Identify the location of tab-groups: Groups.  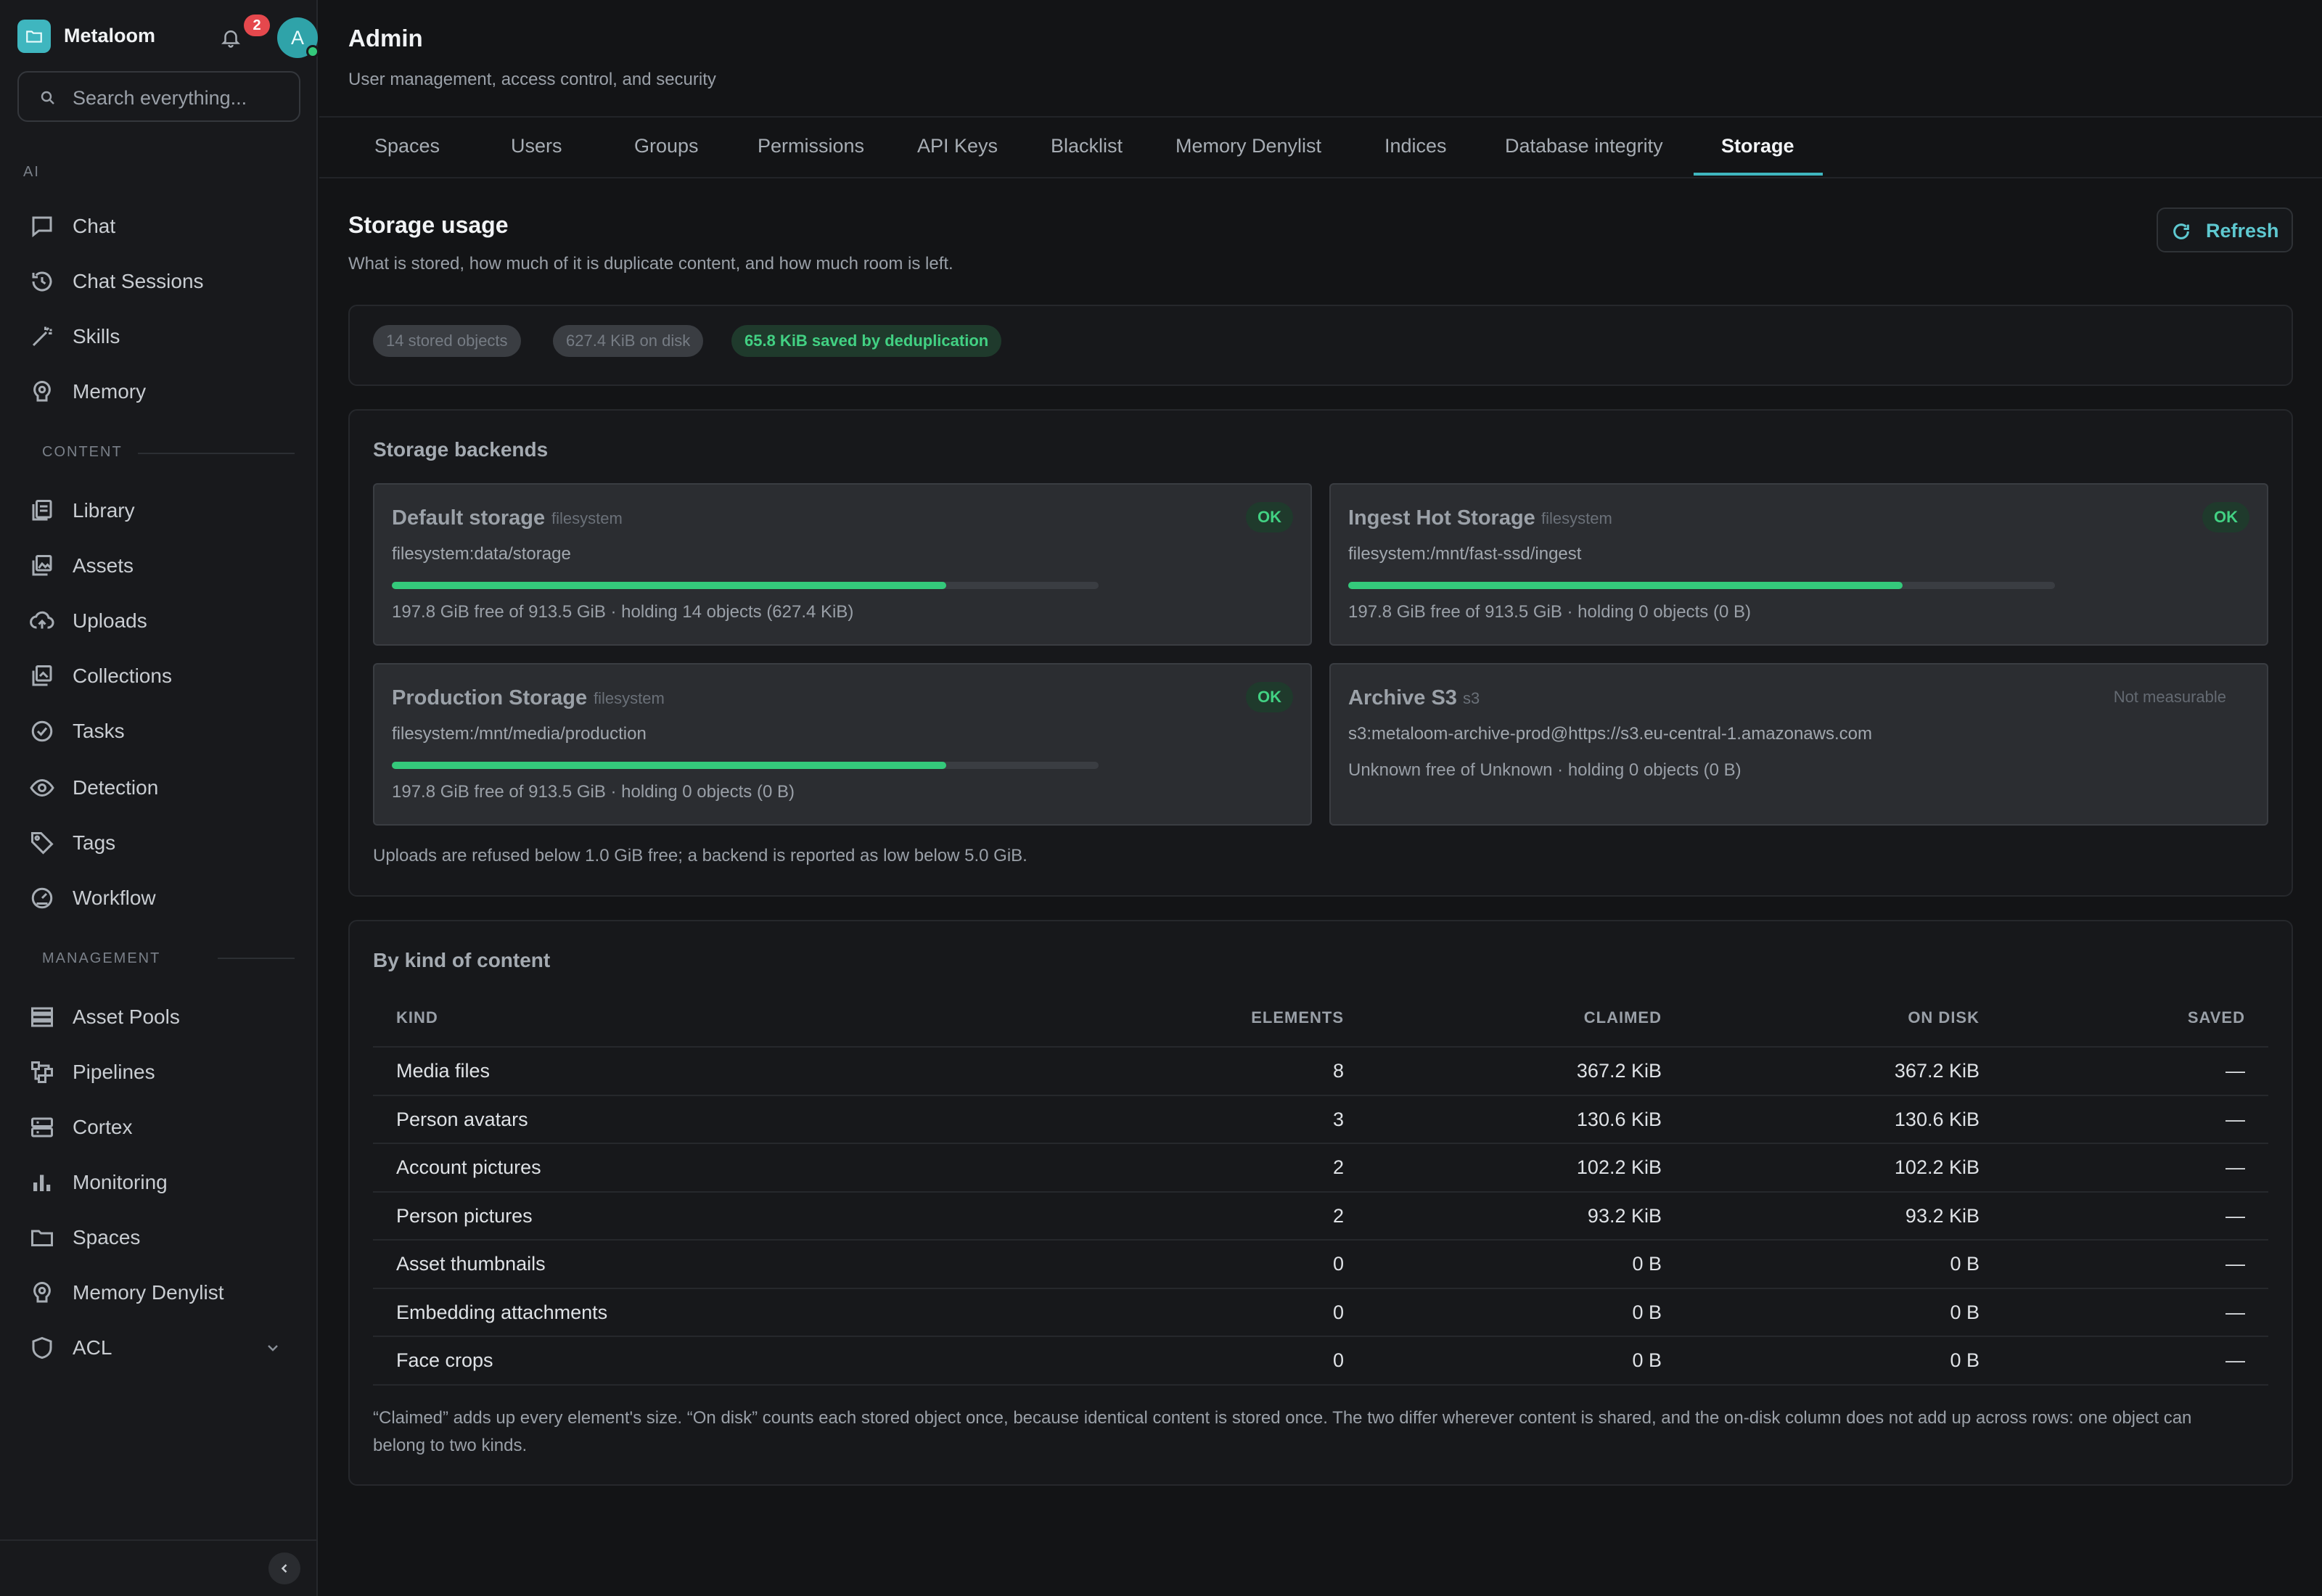
(666, 146).